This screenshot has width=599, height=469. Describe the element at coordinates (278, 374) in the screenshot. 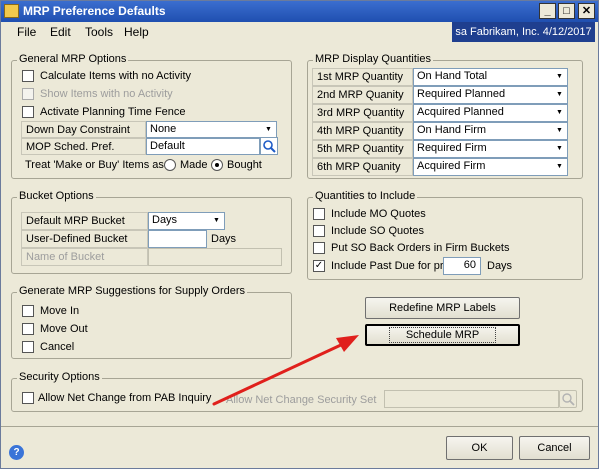

I see `arrow-line` at that location.